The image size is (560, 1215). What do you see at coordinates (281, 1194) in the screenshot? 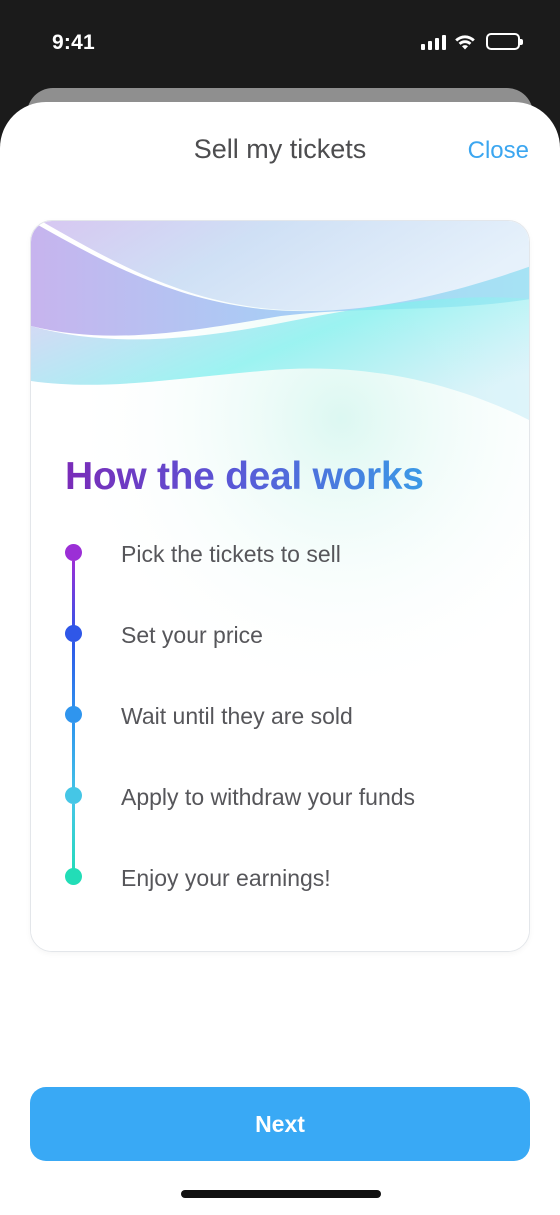
I see `home-indicator` at bounding box center [281, 1194].